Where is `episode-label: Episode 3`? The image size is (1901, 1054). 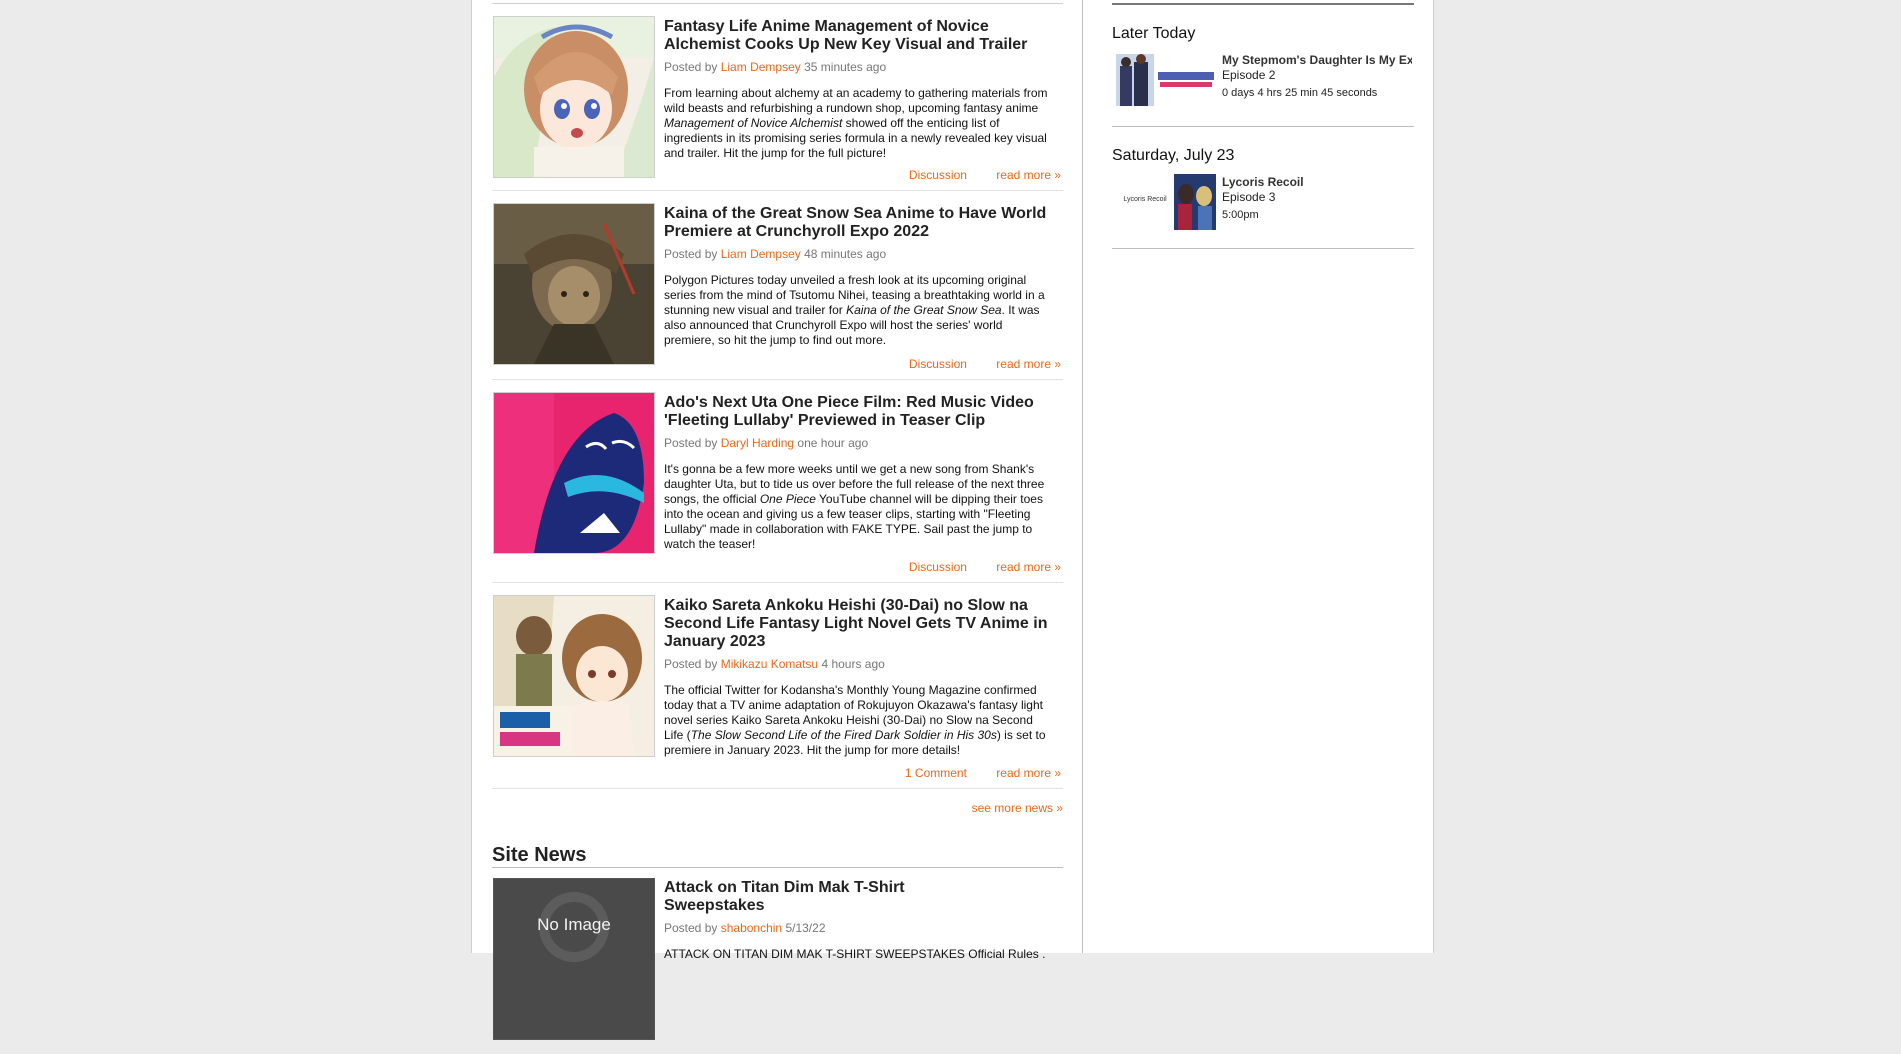 episode-label: Episode 3 is located at coordinates (1249, 197).